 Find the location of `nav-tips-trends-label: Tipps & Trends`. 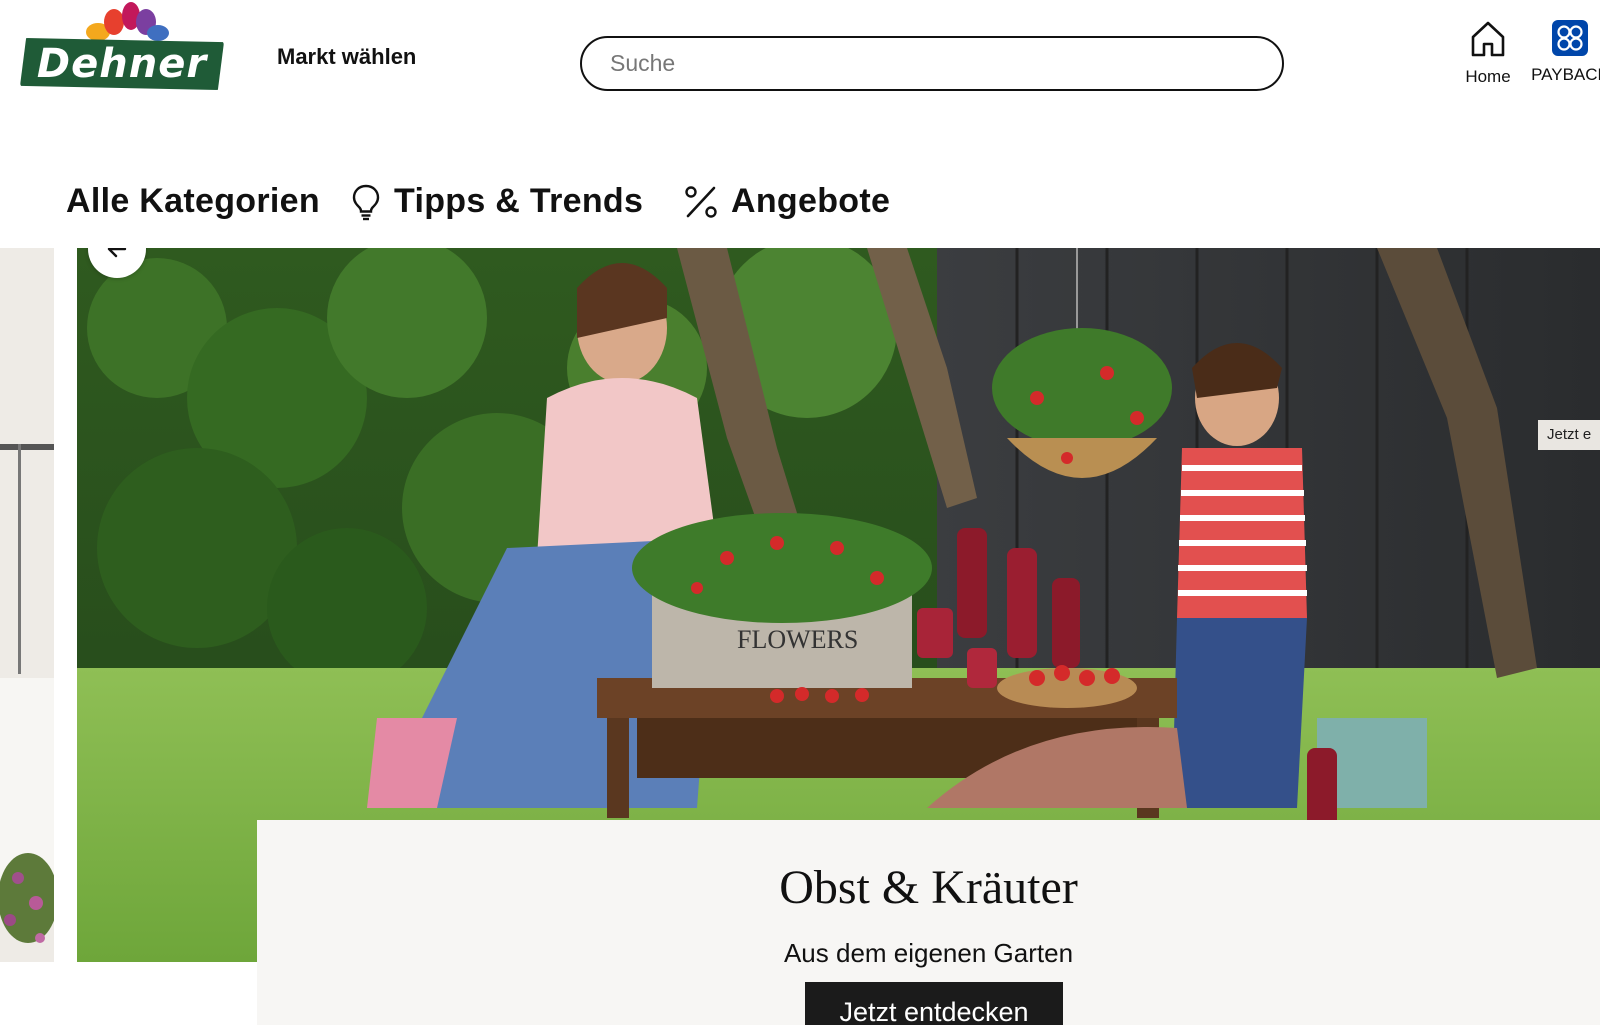

nav-tips-trends-label: Tipps & Trends is located at coordinates (519, 201).